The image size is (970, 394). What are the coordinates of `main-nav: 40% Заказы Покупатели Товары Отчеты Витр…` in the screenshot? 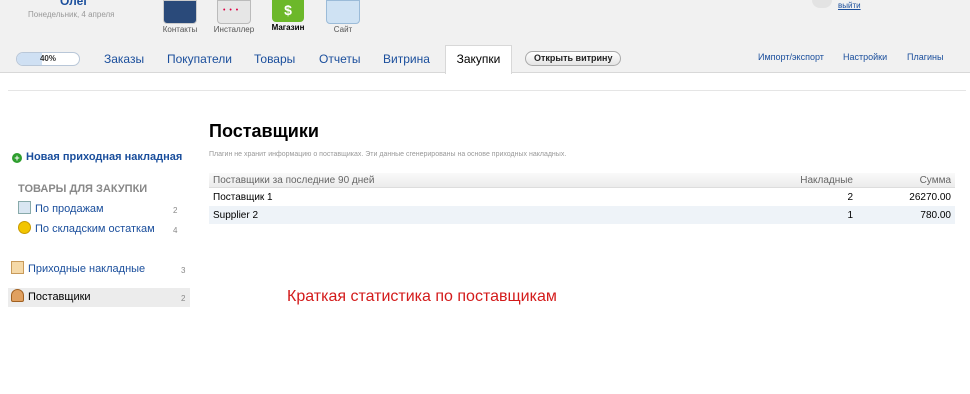 It's located at (485, 59).